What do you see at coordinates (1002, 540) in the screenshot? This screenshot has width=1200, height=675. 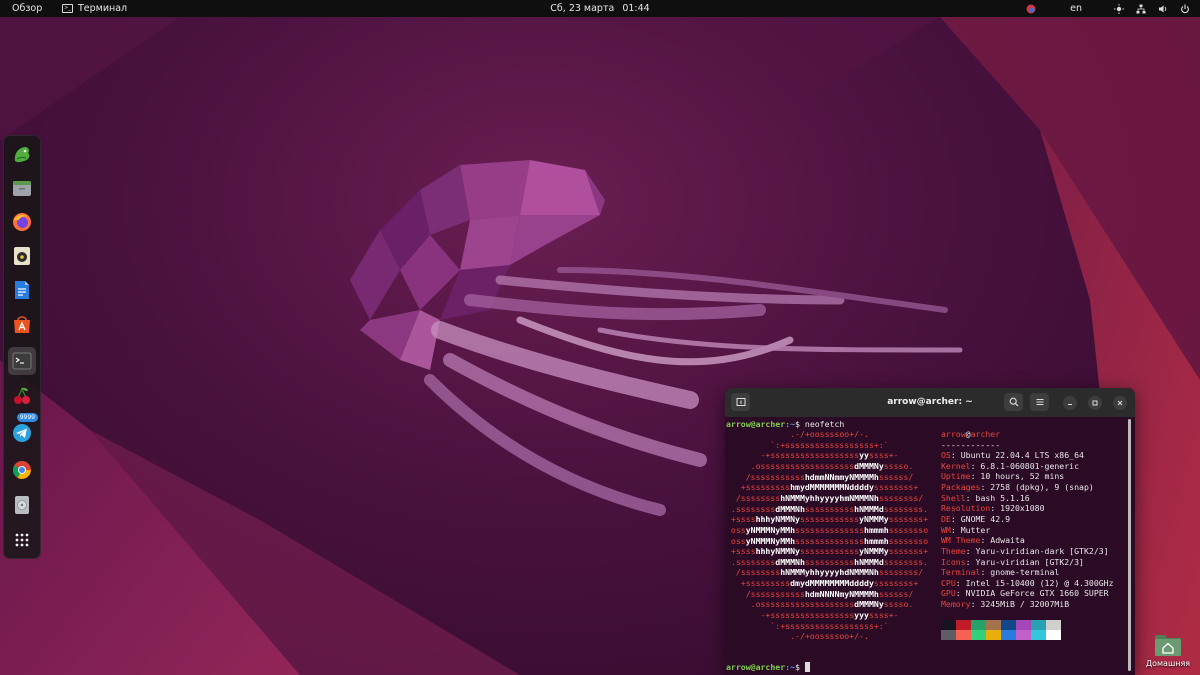 I see `info-value: : Adwaita` at bounding box center [1002, 540].